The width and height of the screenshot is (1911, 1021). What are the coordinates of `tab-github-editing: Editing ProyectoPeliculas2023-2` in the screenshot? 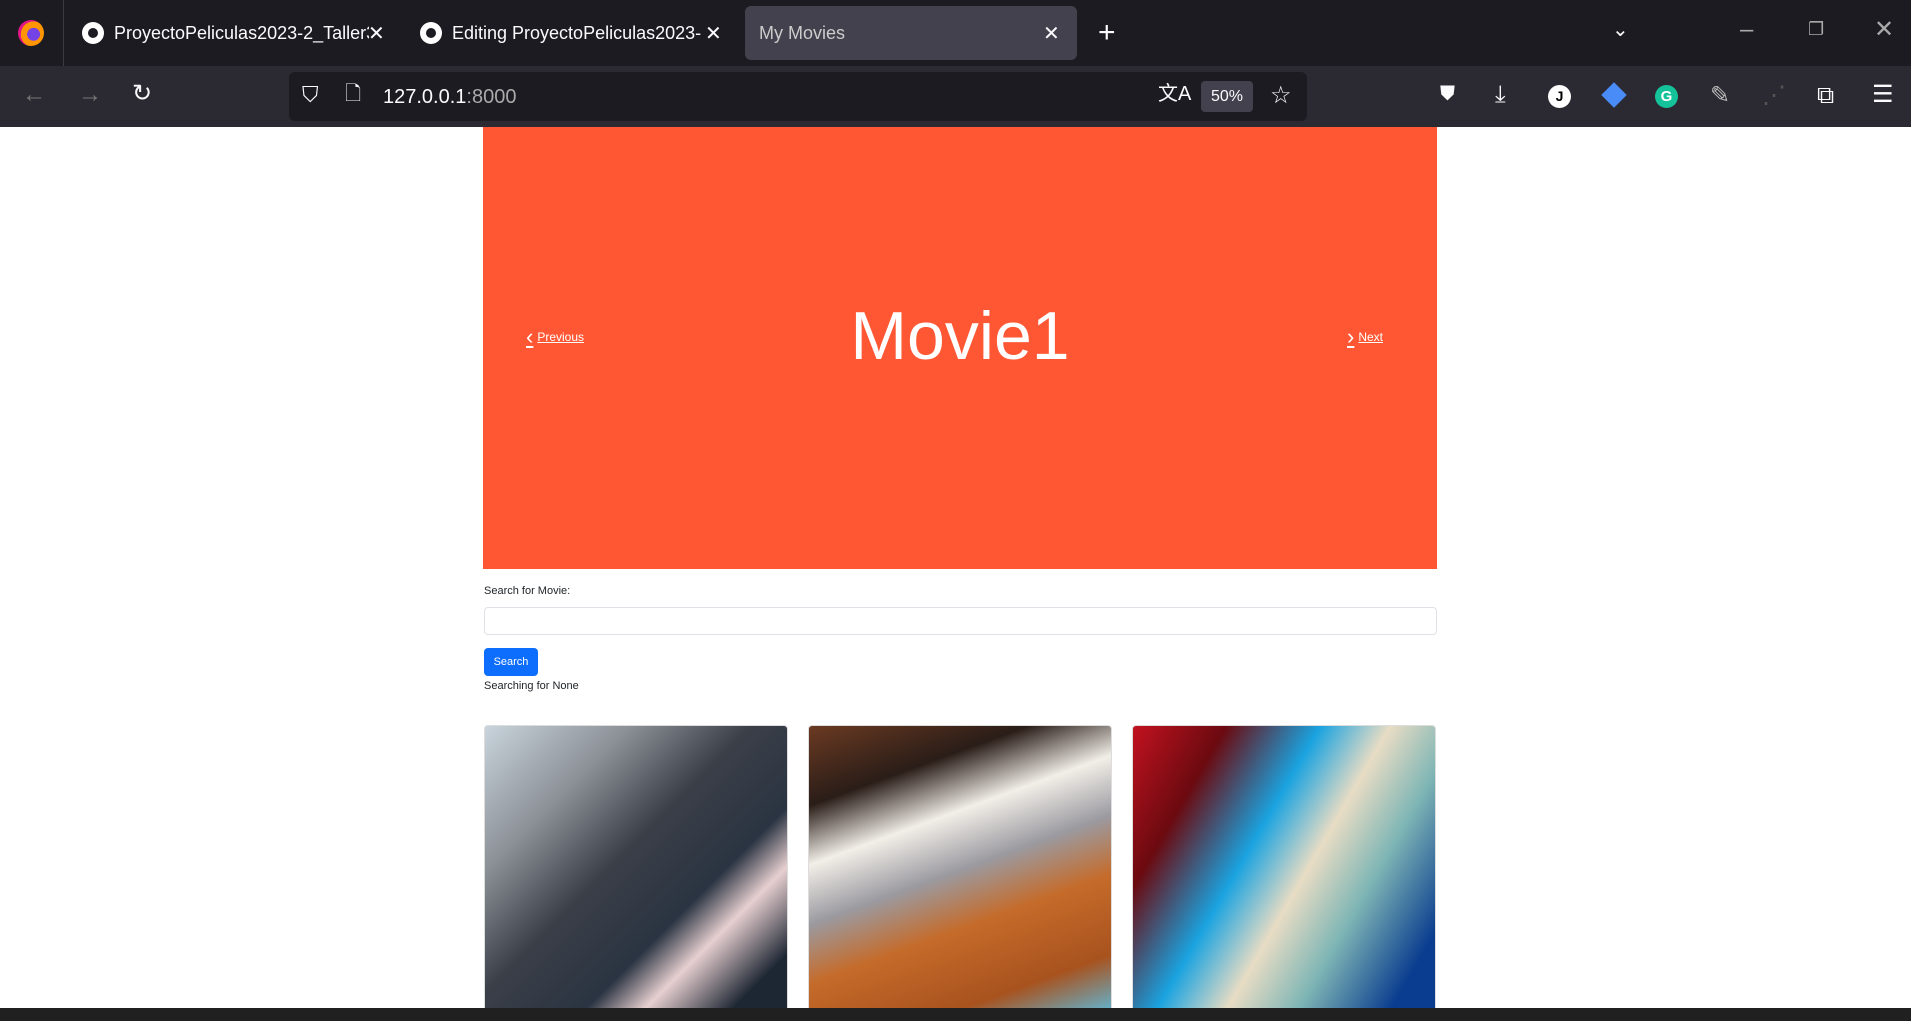 It's located at (569, 33).